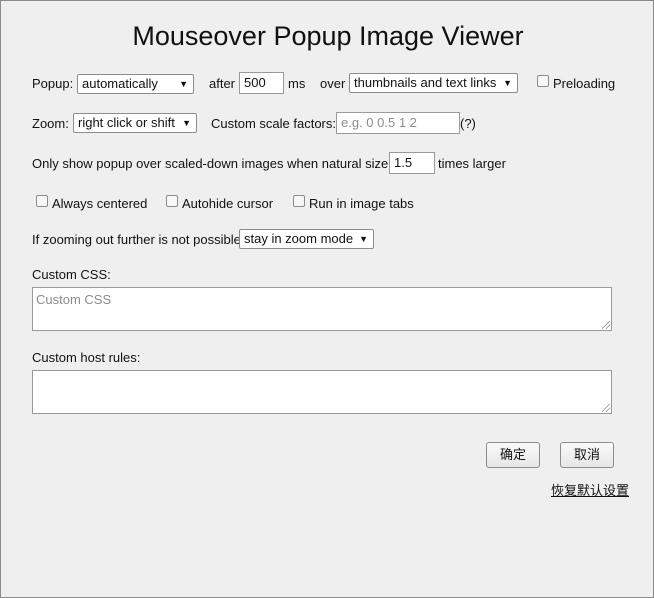 The width and height of the screenshot is (654, 598). I want to click on autohide-cursor-checkbox, so click(172, 201).